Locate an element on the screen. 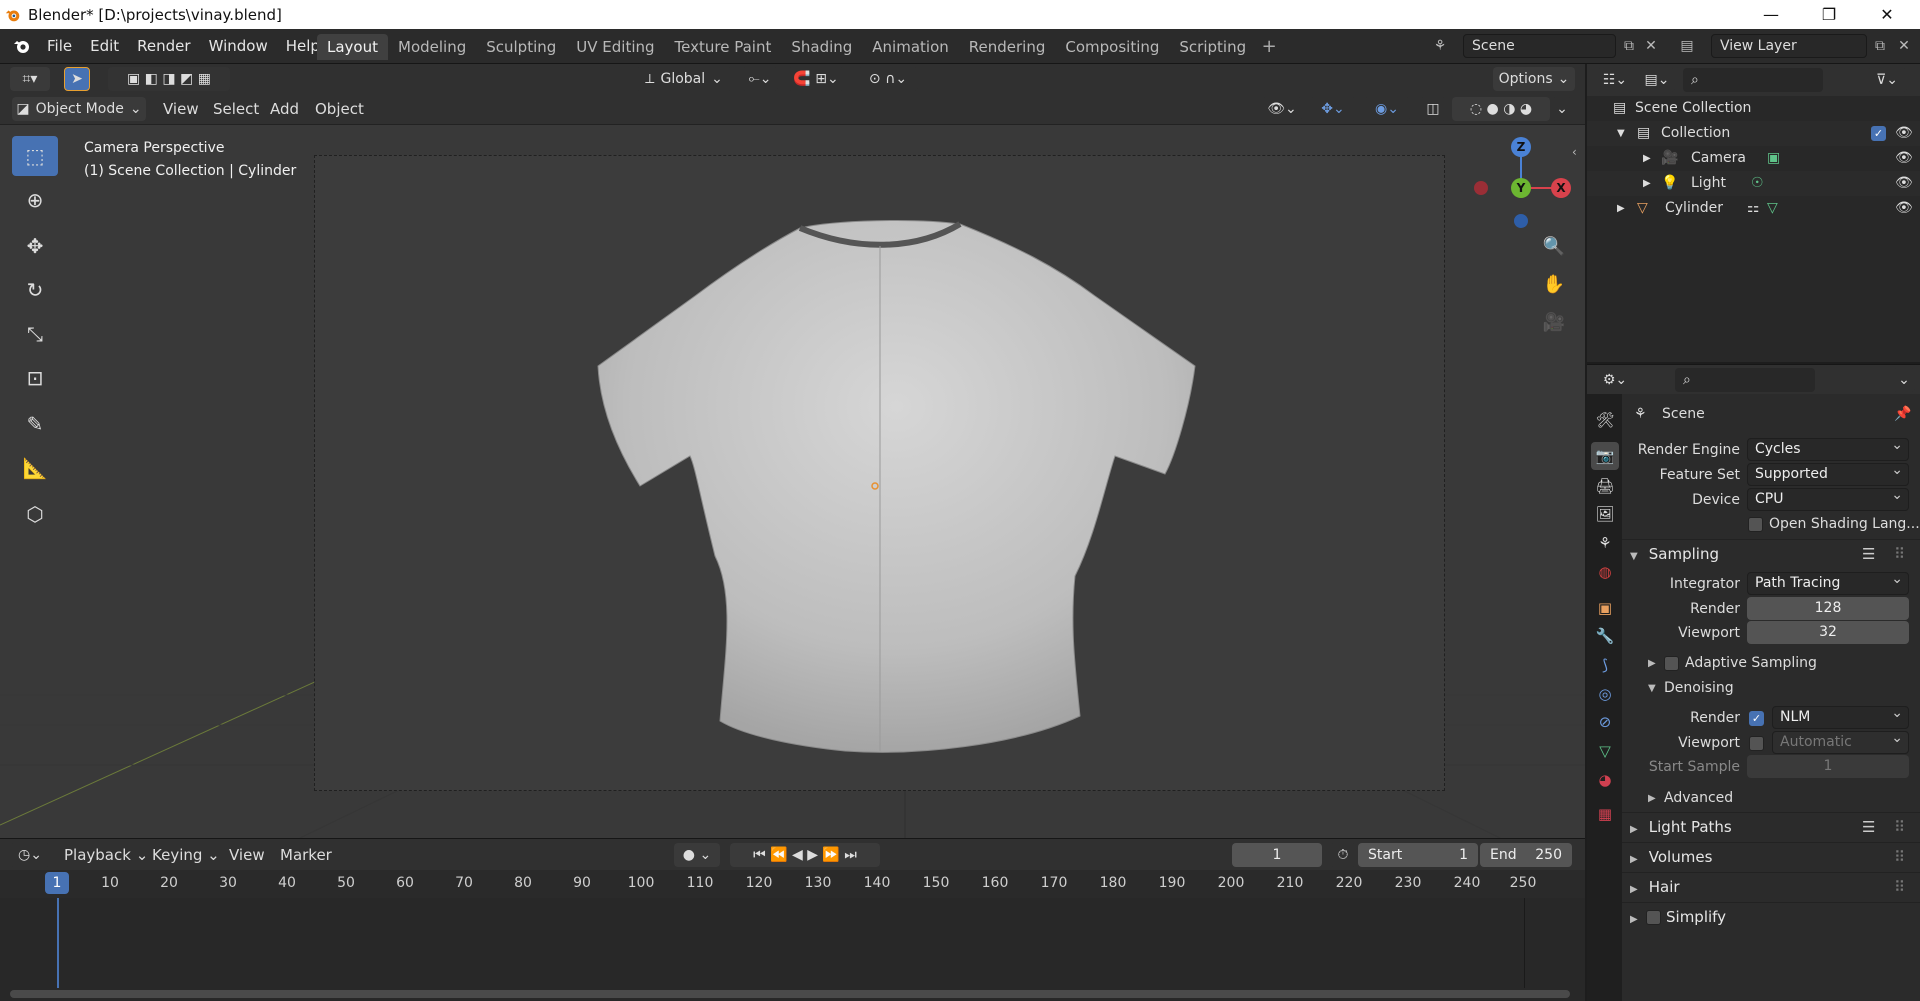 Image resolution: width=1920 pixels, height=1001 pixels. light-paths-panel-header: ▶ Light Paths ☰ ⠿ is located at coordinates (1771, 826).